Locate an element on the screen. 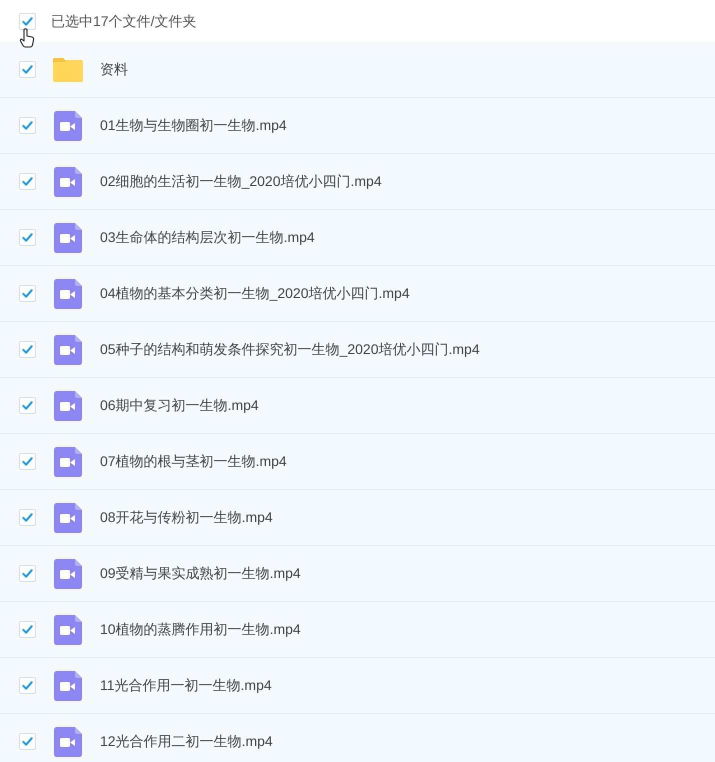 Image resolution: width=715 pixels, height=762 pixels. file-row: 05种子的结构和萌发条件探究初一生物_2020培优小四门.mp4 is located at coordinates (357, 350).